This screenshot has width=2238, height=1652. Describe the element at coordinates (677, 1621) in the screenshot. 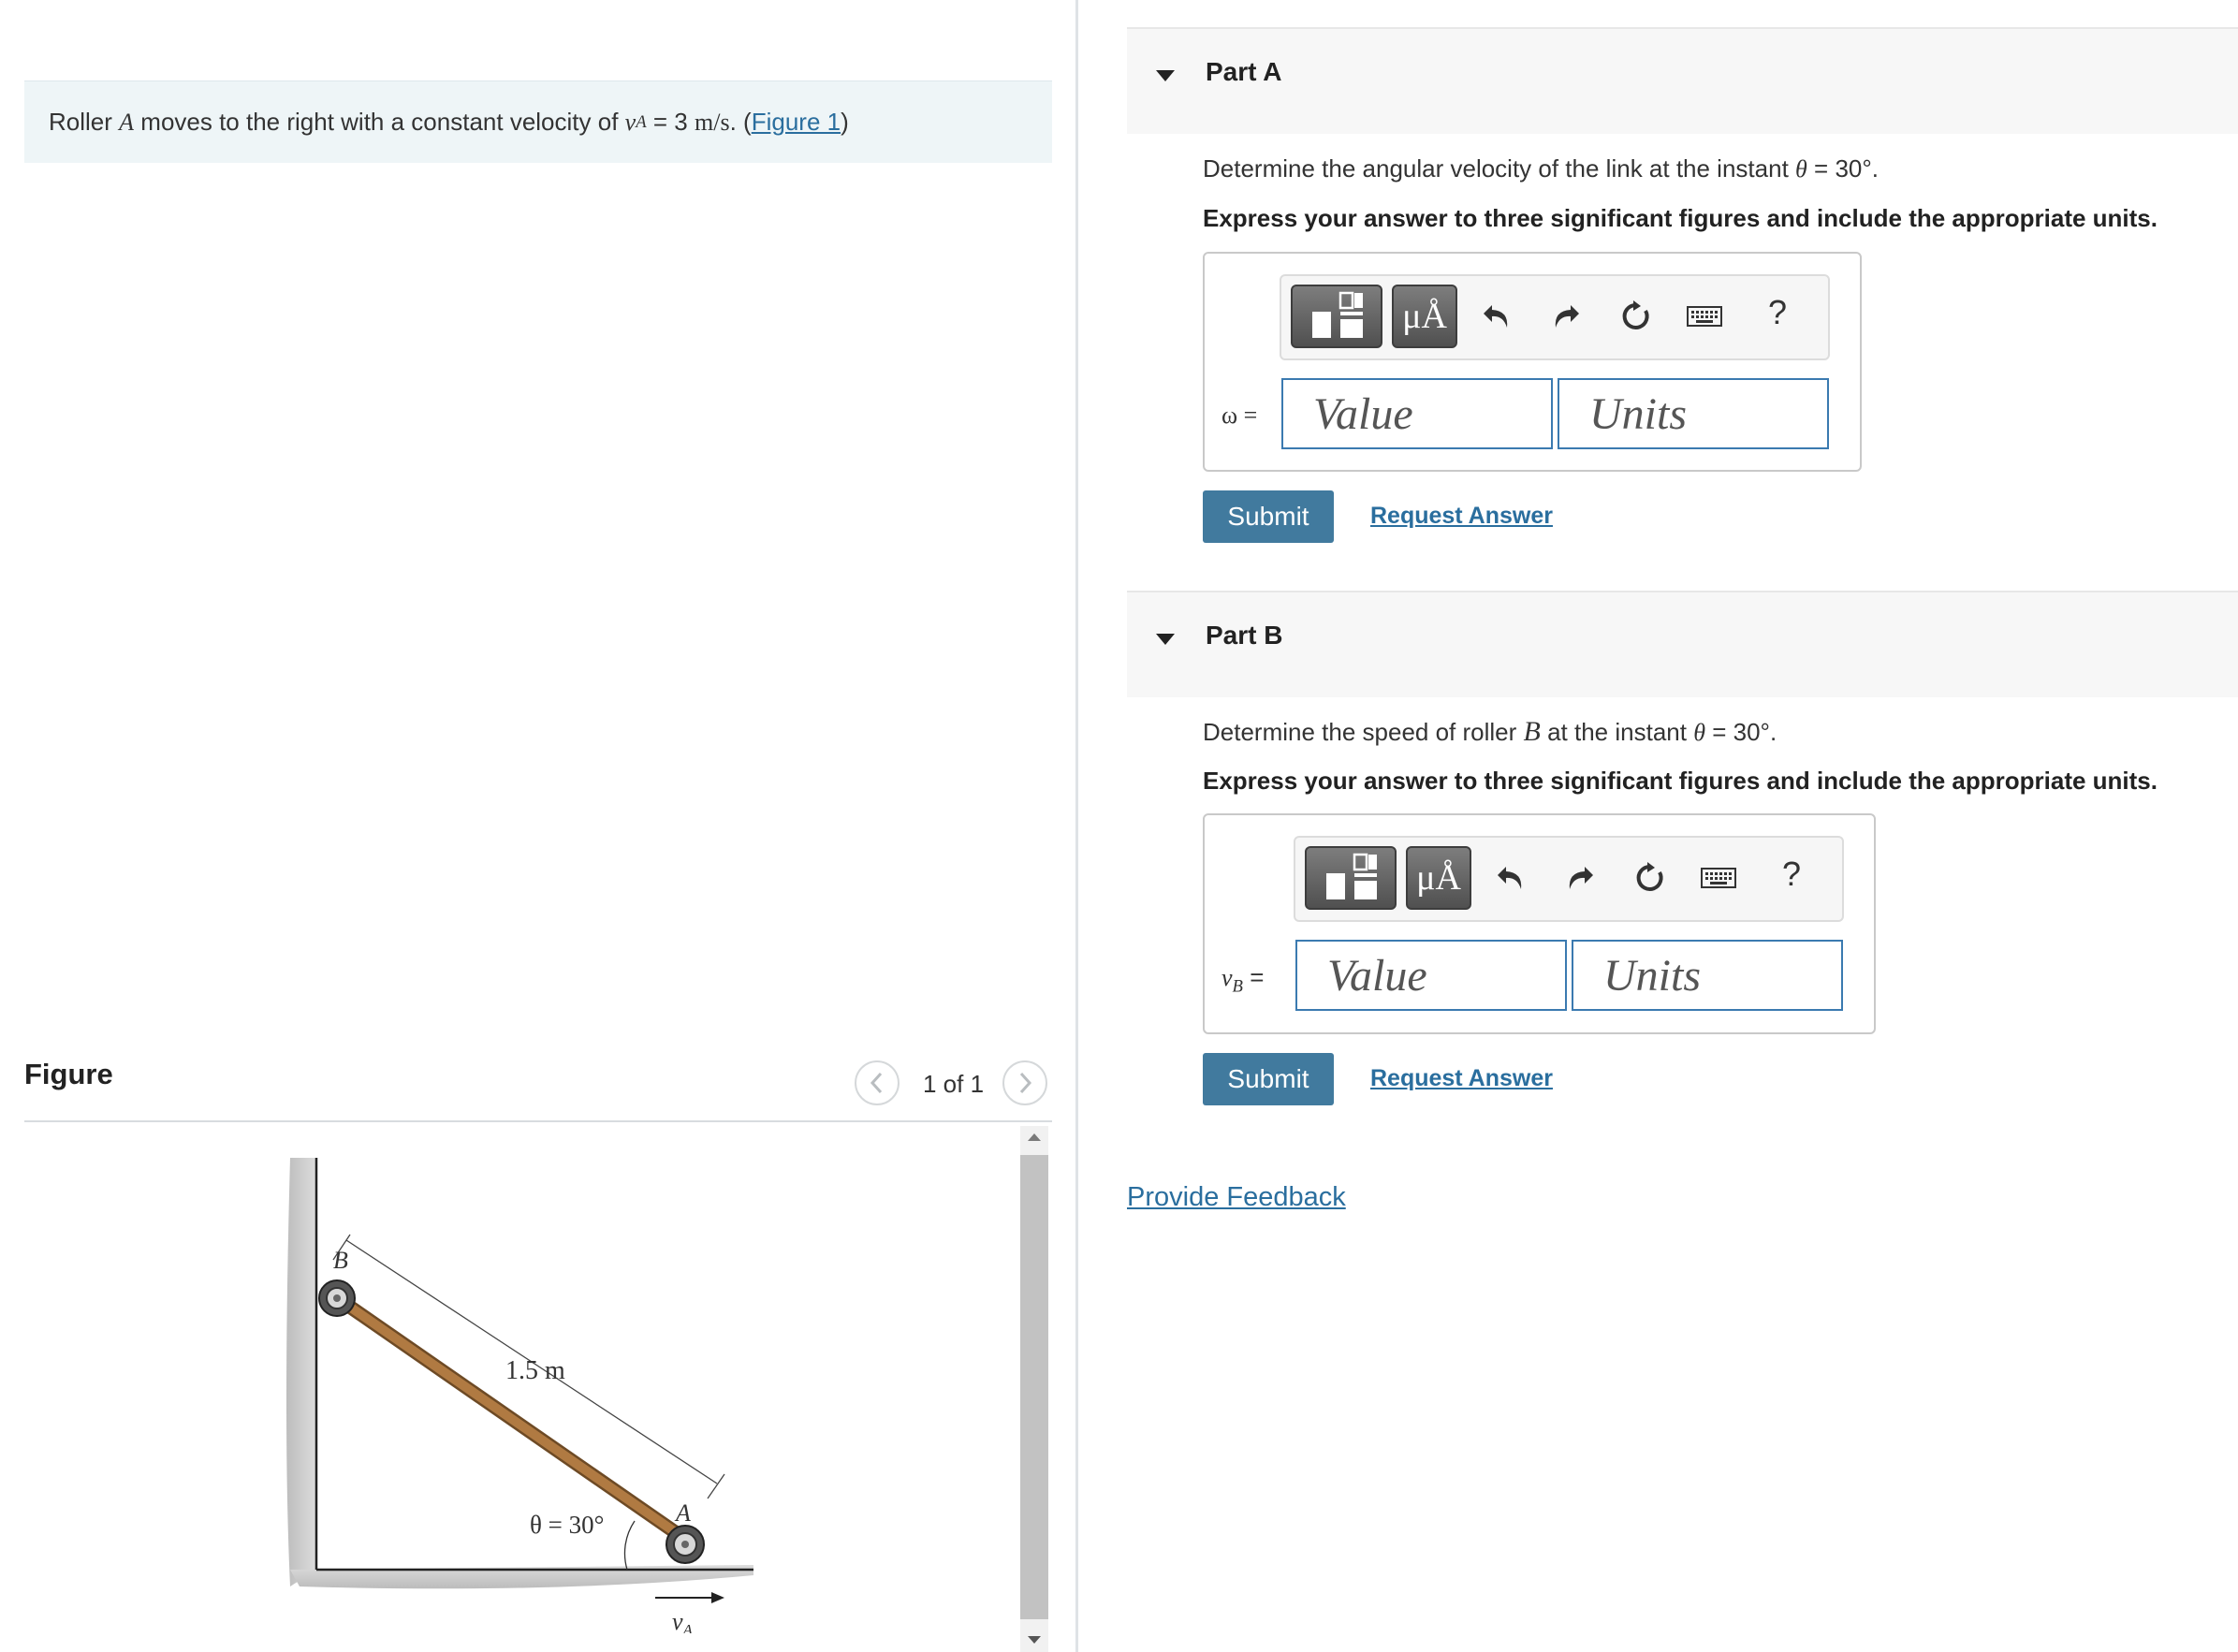

I see `label-velocity-symbol: v` at that location.